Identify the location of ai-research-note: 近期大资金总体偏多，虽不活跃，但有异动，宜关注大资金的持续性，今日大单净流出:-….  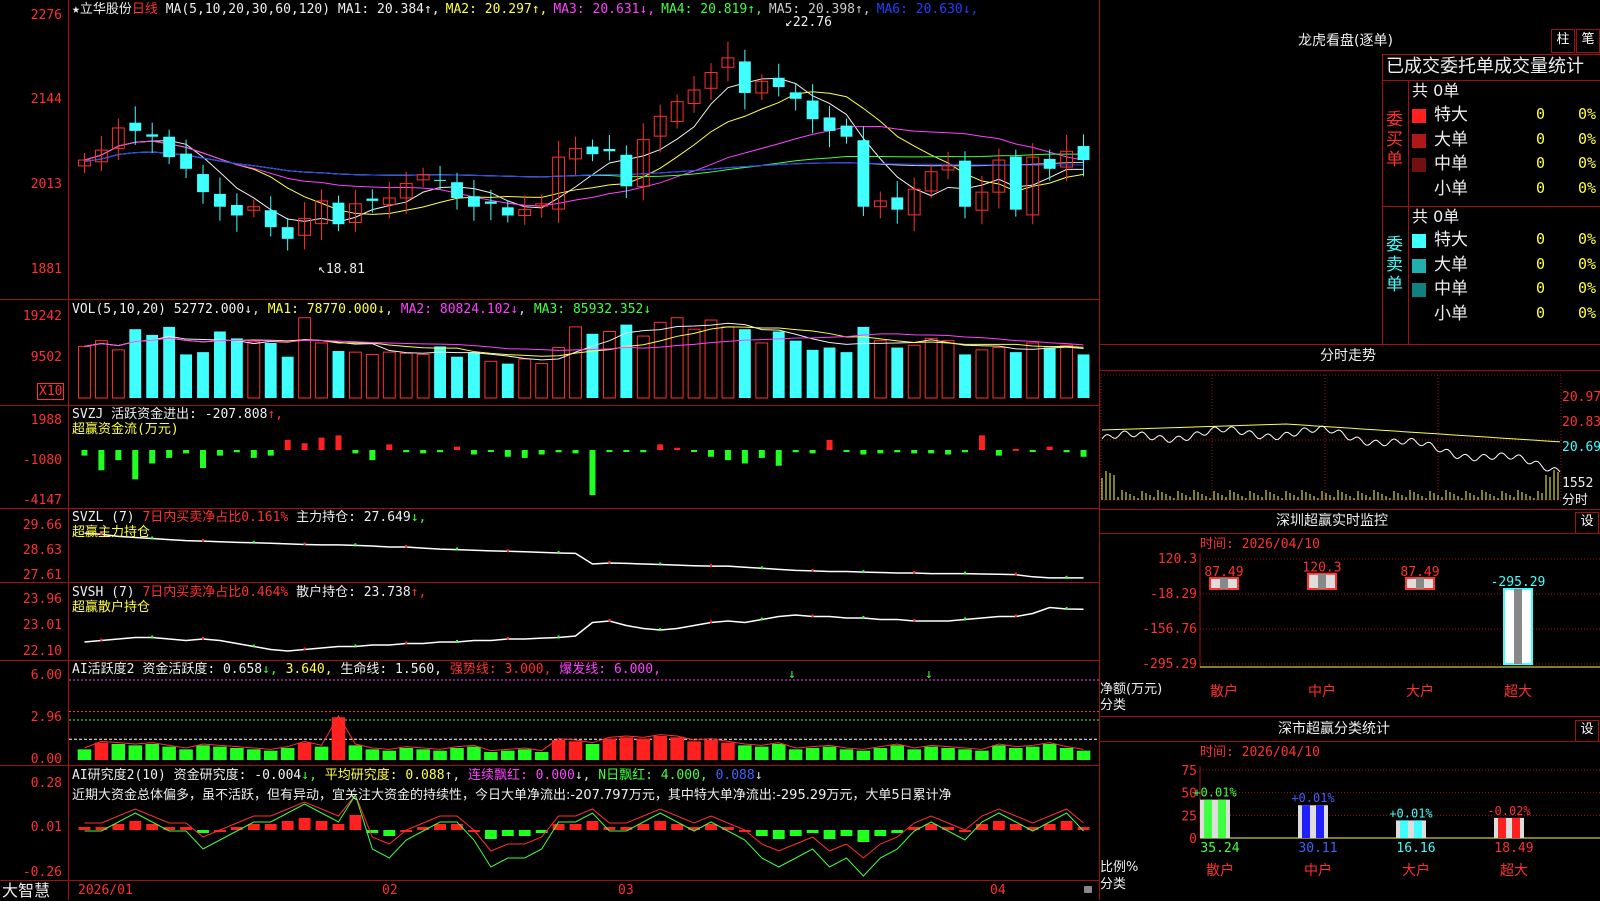
(512, 795).